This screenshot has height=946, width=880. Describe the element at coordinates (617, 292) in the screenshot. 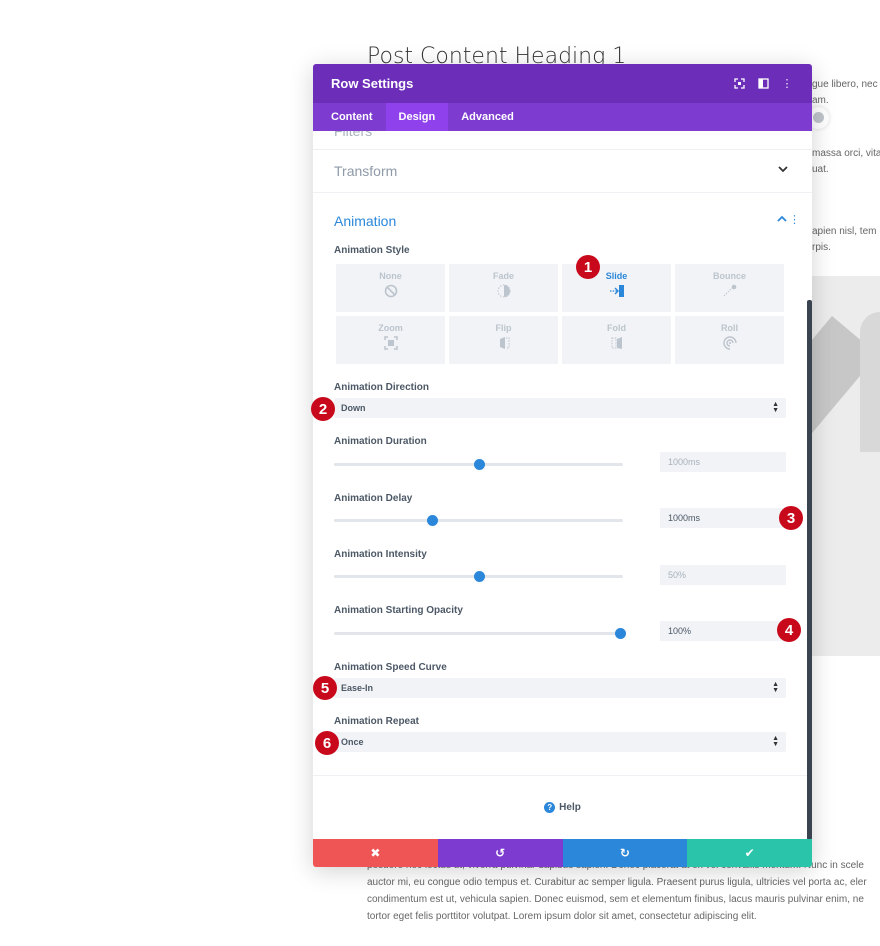

I see `slide-icon` at that location.